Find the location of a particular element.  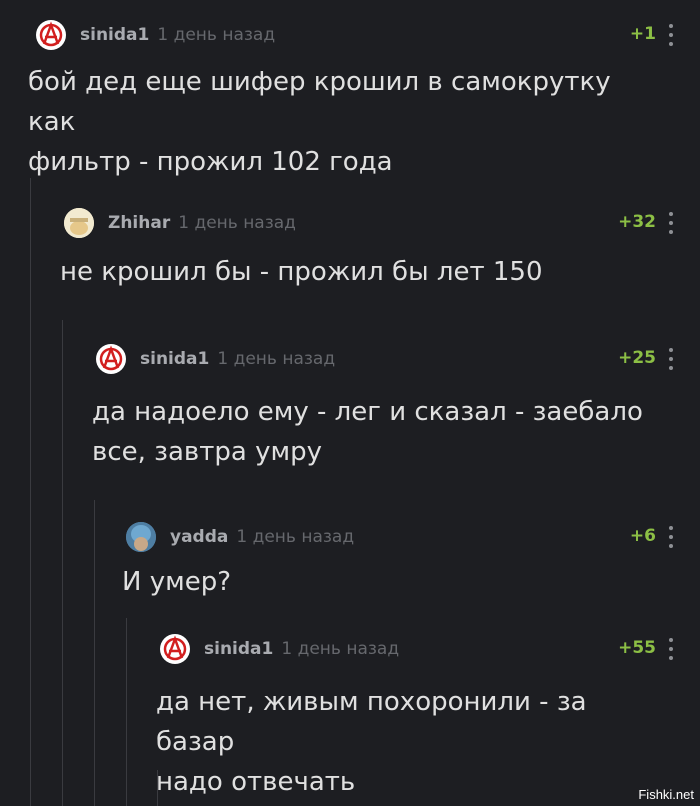

rating: +55 is located at coordinates (637, 648).